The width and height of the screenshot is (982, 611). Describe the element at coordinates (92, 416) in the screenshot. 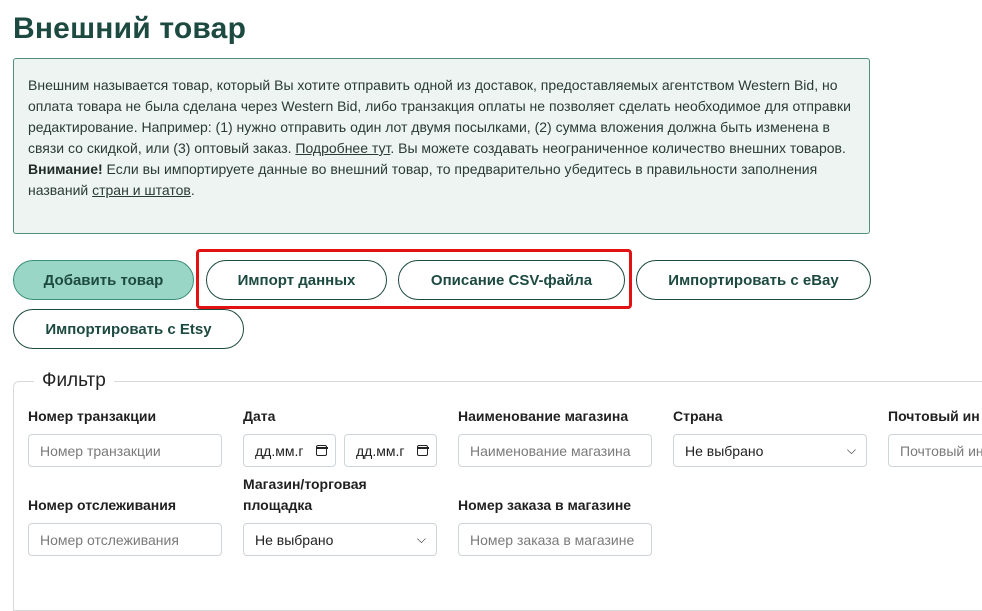

I see `transaction-label: Номер транзакции` at that location.